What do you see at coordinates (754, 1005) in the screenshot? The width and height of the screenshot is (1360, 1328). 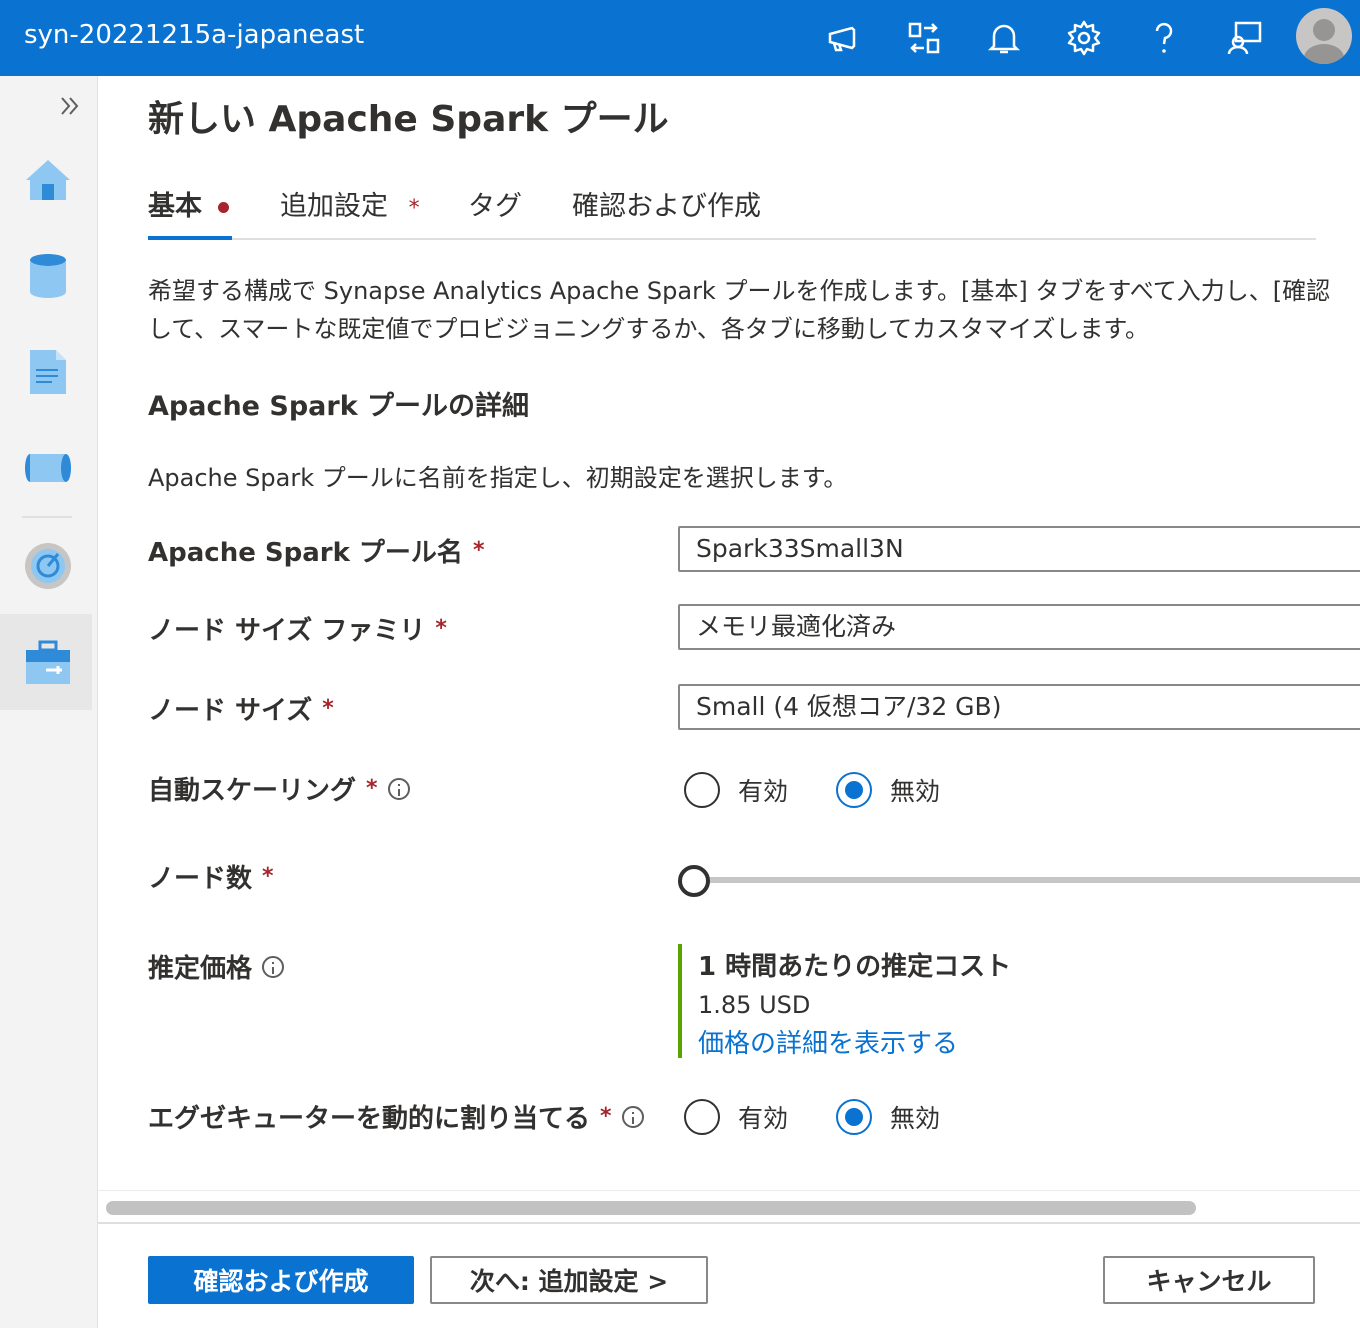 I see `cost-value: 1.85 USD` at bounding box center [754, 1005].